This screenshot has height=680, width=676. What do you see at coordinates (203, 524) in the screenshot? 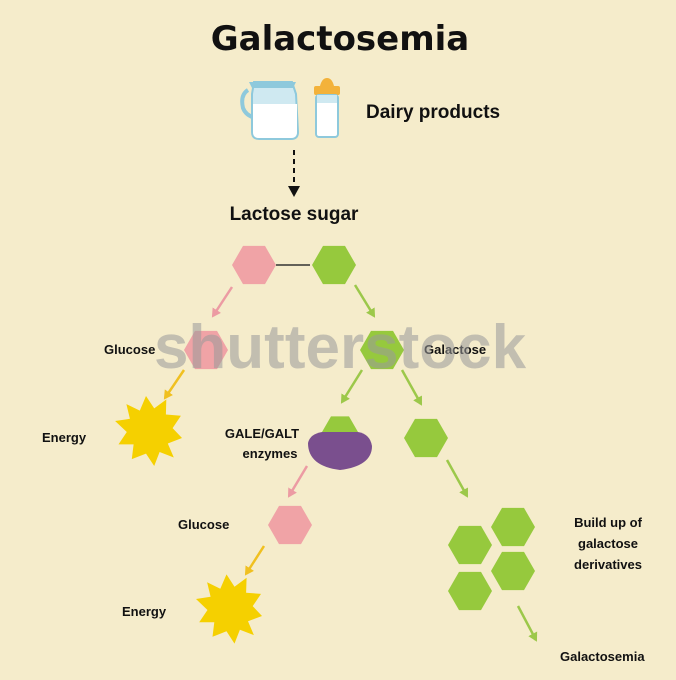
I see `glucose-label-2: Glucose` at bounding box center [203, 524].